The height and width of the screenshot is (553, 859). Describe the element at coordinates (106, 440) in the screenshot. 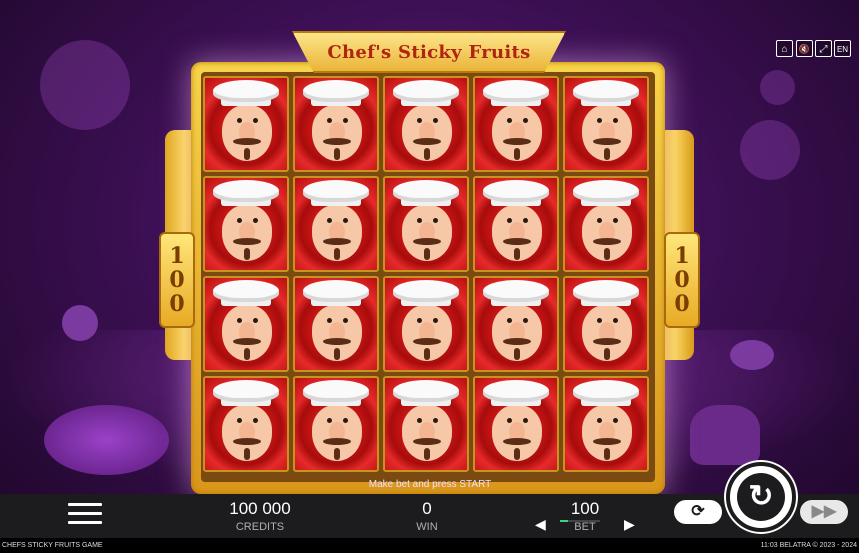

I see `watermelon-decoration` at that location.